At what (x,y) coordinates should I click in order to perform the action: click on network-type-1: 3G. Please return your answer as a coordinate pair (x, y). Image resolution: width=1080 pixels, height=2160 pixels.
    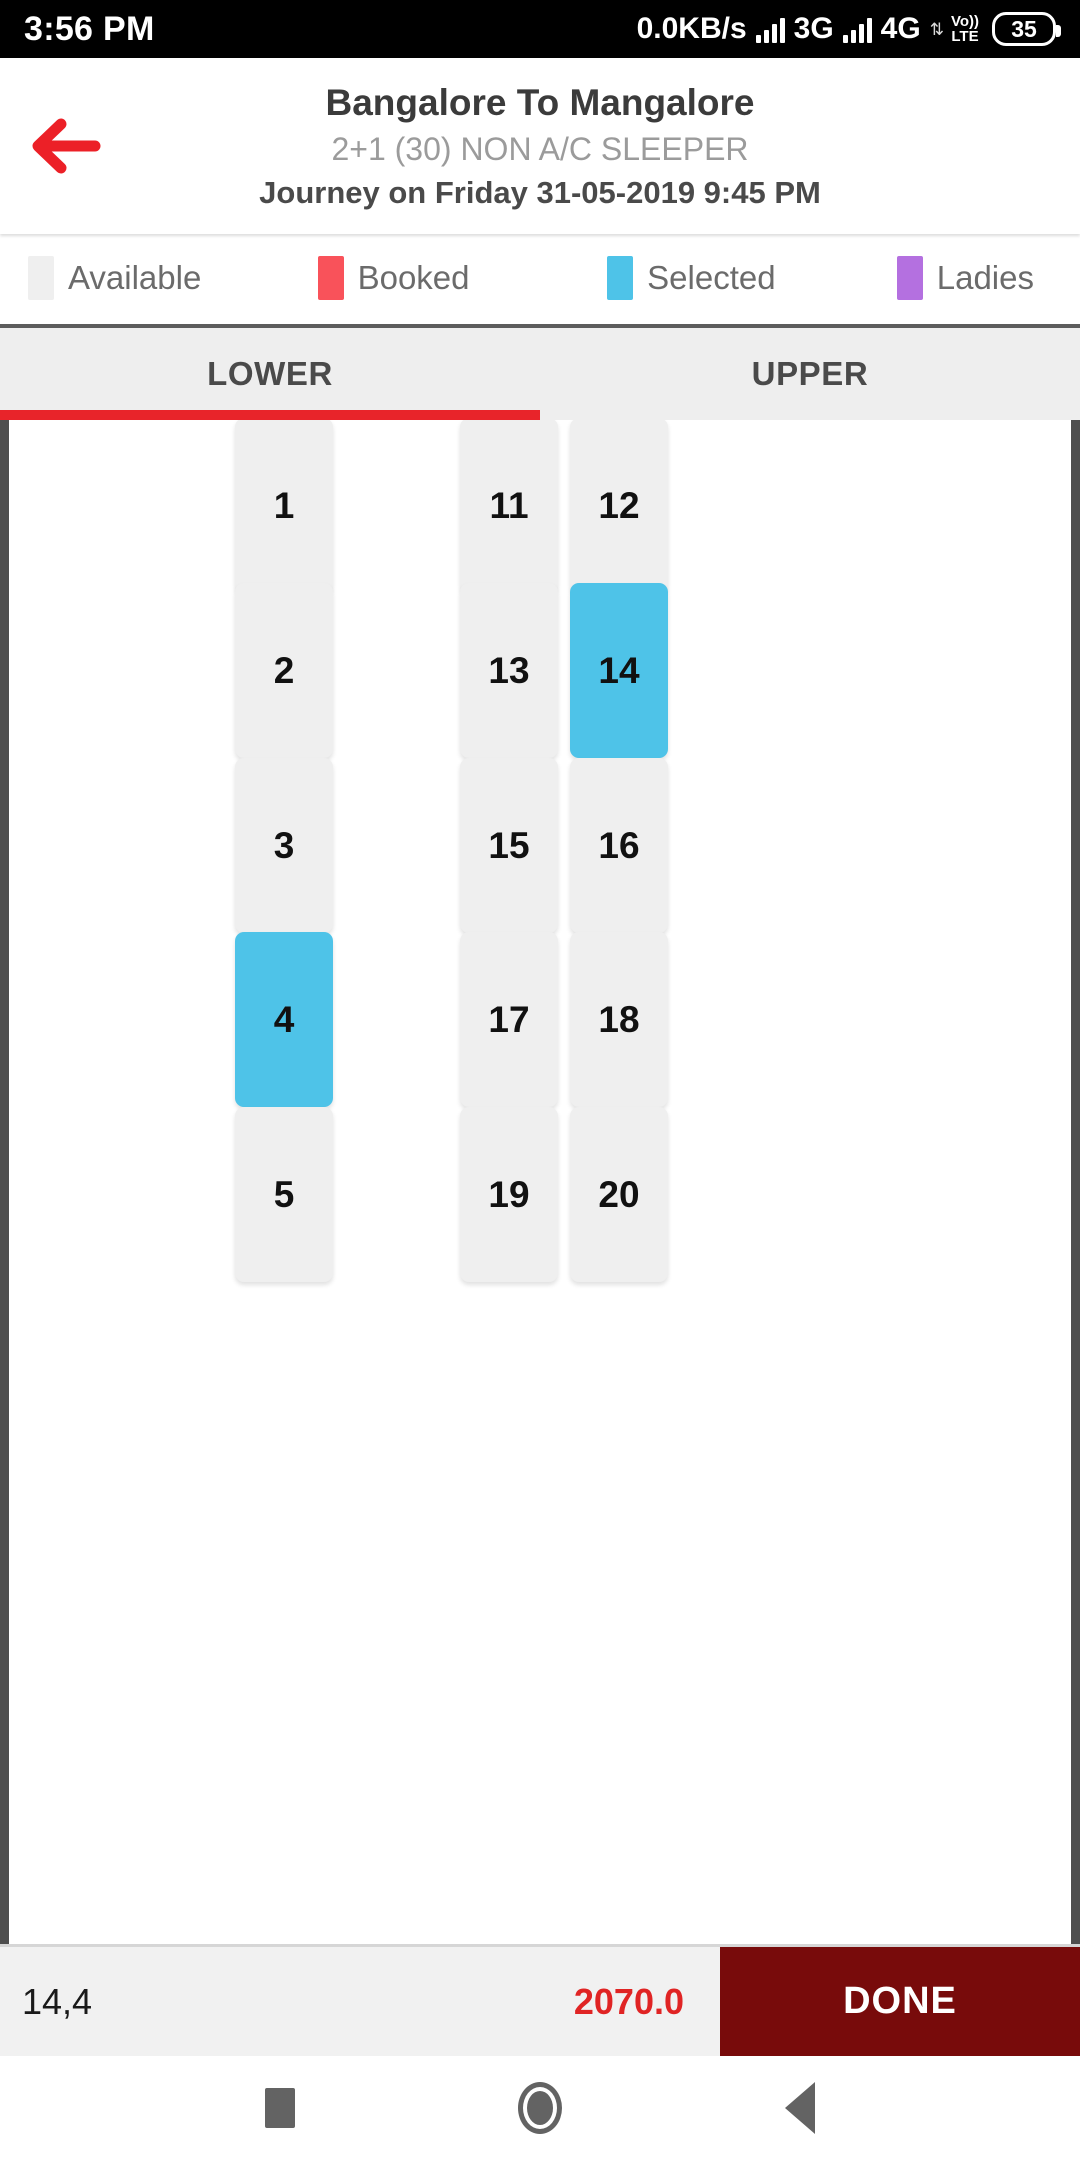
    Looking at the image, I should click on (813, 28).